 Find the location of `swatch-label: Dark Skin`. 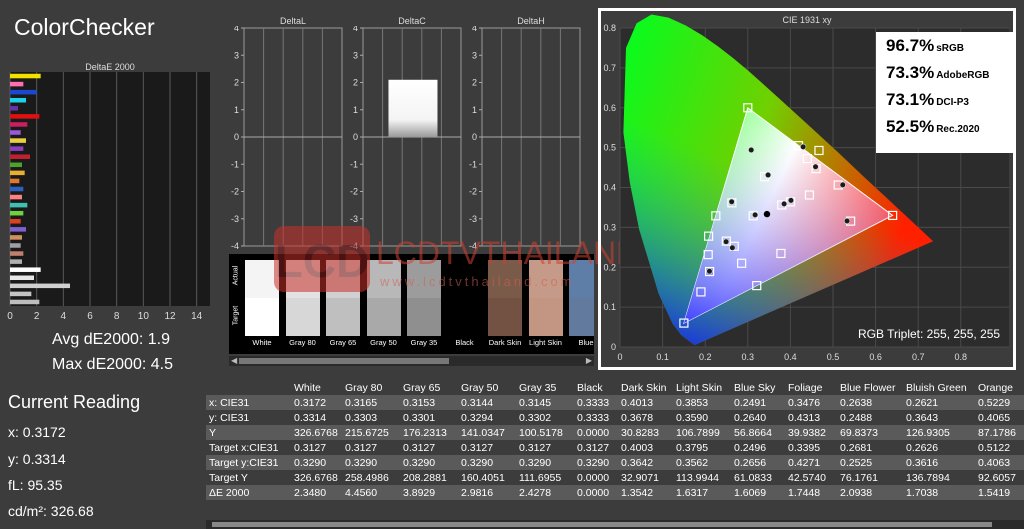

swatch-label: Dark Skin is located at coordinates (505, 342).